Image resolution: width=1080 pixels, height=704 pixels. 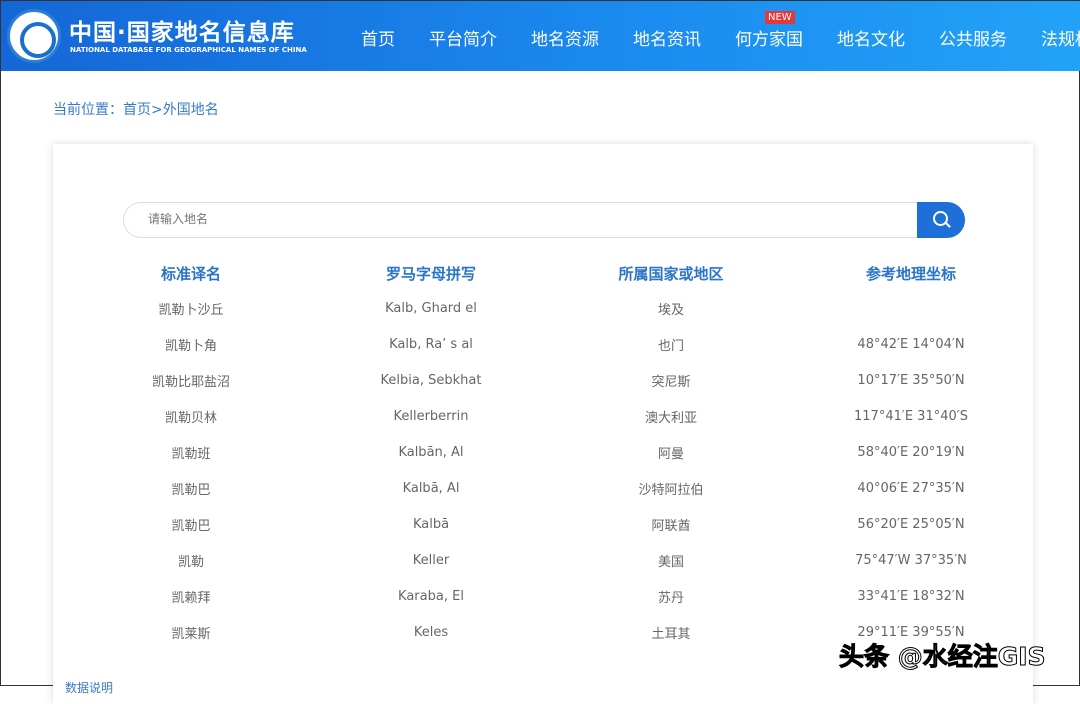 I want to click on cell-country: 美国, so click(x=670, y=562).